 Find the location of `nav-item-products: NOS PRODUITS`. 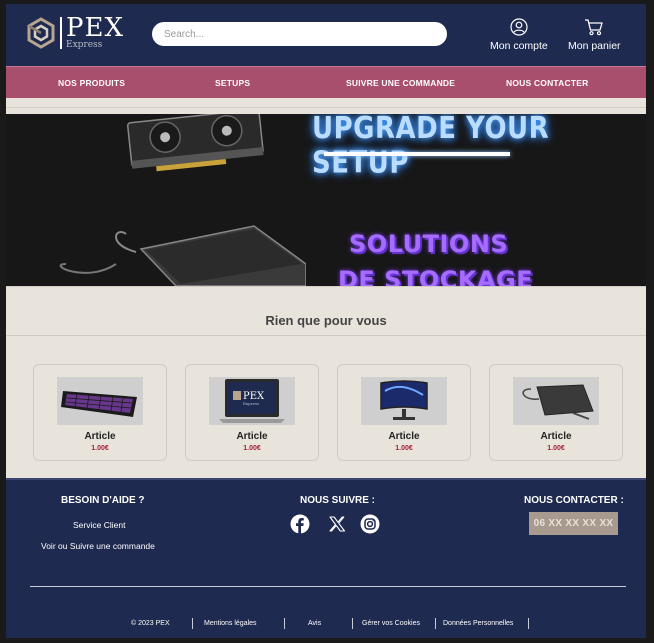

nav-item-products: NOS PRODUITS is located at coordinates (91, 83).